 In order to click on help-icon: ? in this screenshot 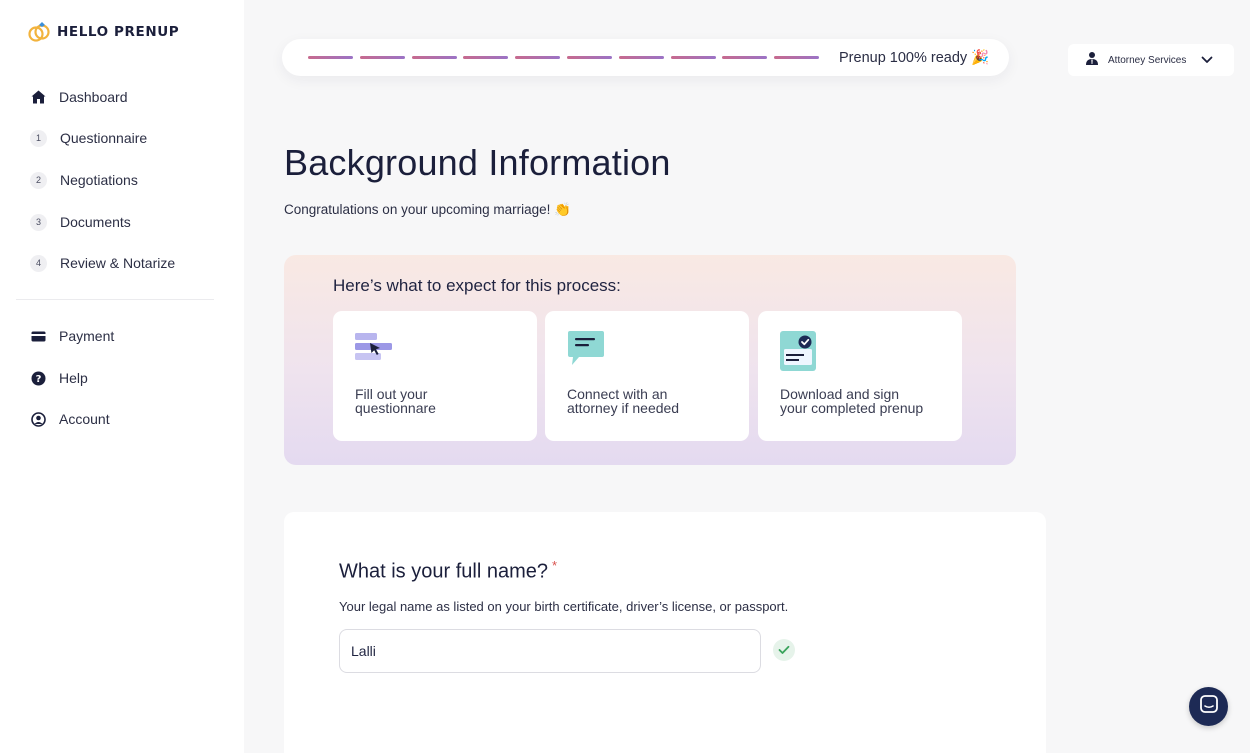, I will do `click(38, 378)`.